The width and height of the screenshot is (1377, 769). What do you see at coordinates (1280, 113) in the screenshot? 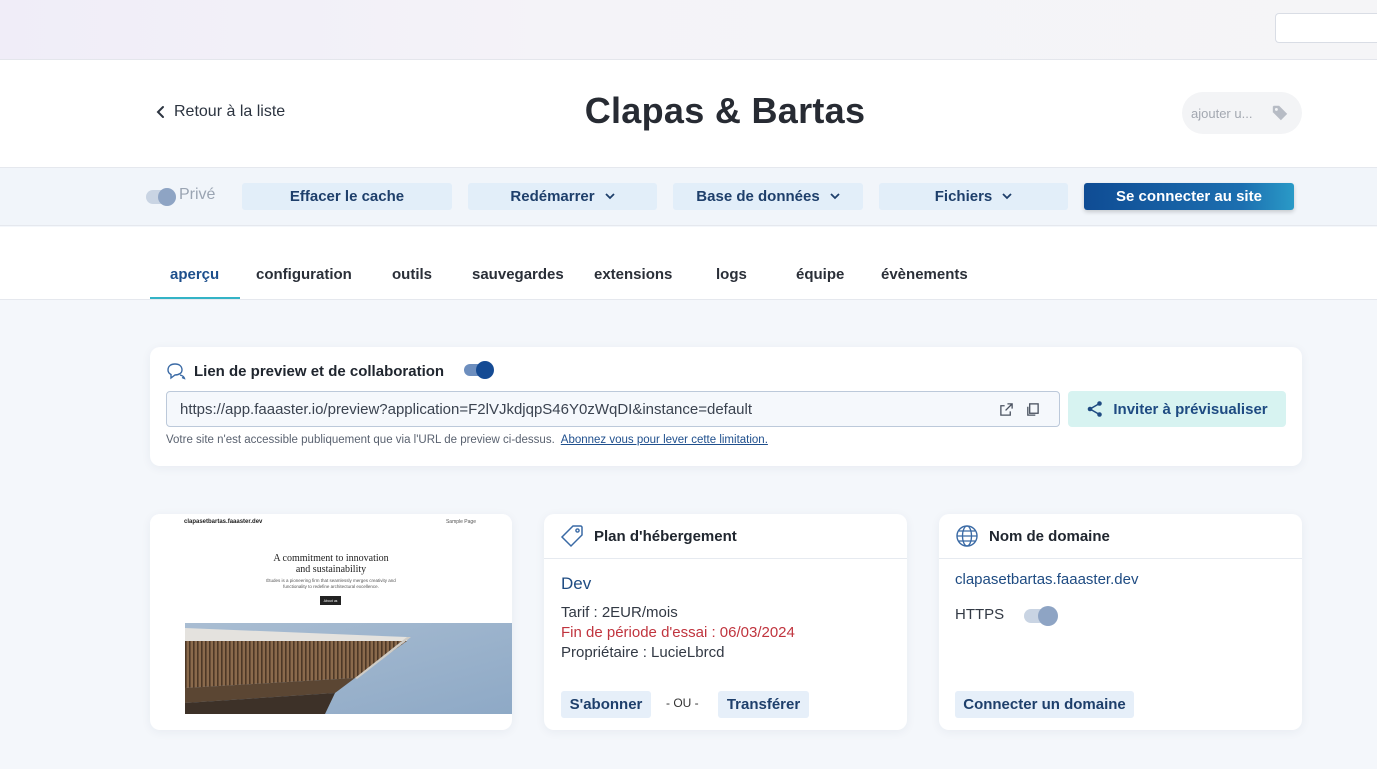
I see `tag-icon` at bounding box center [1280, 113].